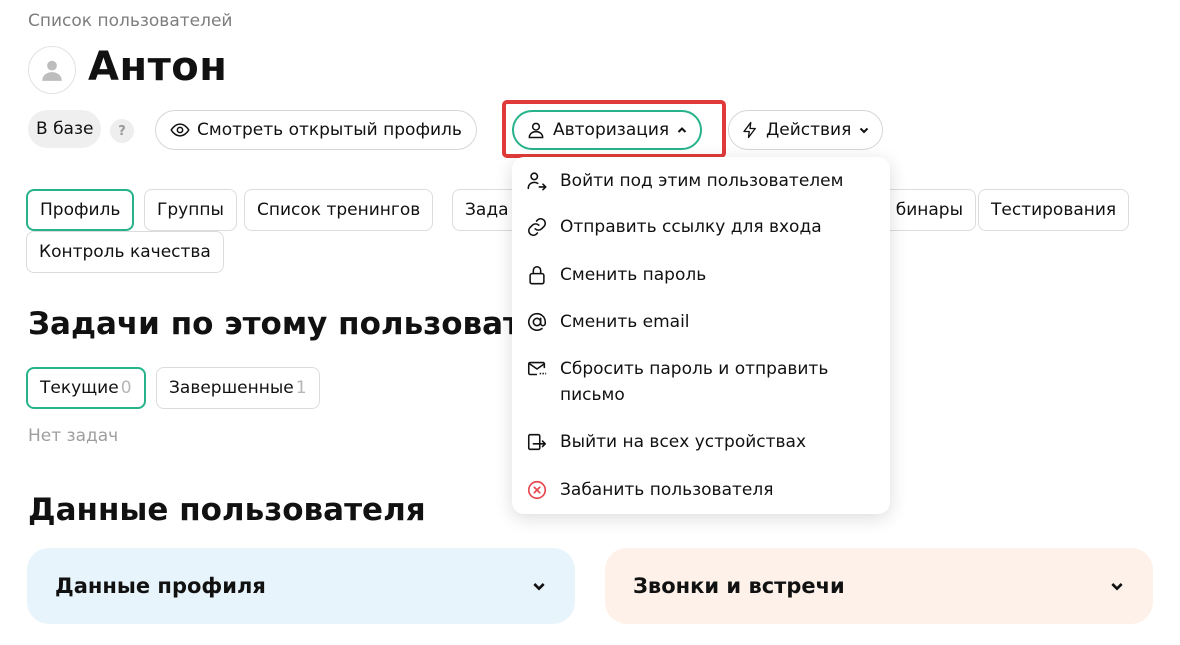 This screenshot has width=1180, height=645. I want to click on tab-tests: Тестирования, so click(1054, 210).